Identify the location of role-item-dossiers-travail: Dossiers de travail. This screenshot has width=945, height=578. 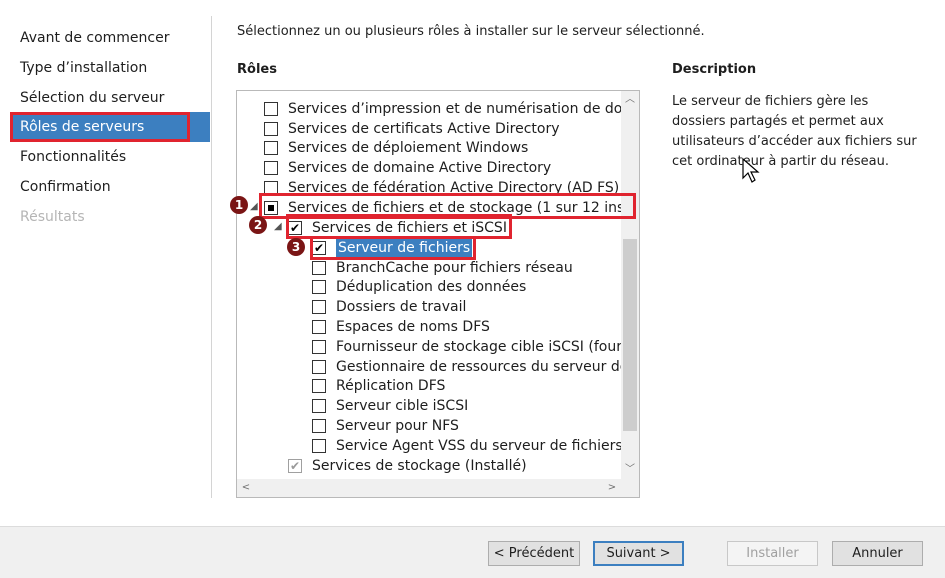
(389, 307).